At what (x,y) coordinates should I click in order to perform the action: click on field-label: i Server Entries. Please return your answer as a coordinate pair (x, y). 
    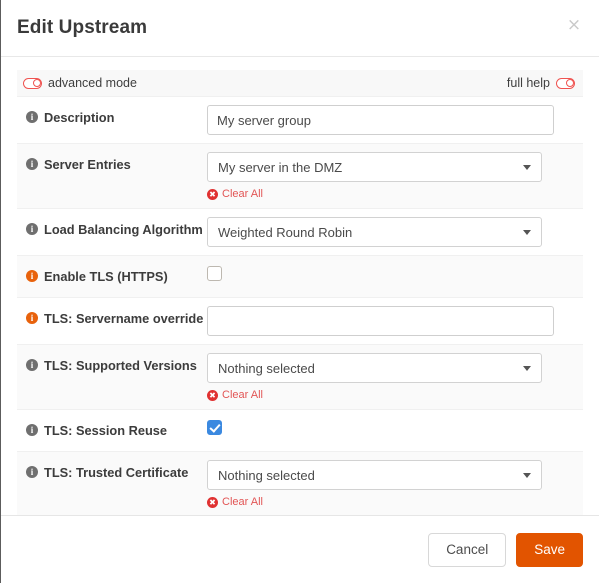
    Looking at the image, I should click on (112, 163).